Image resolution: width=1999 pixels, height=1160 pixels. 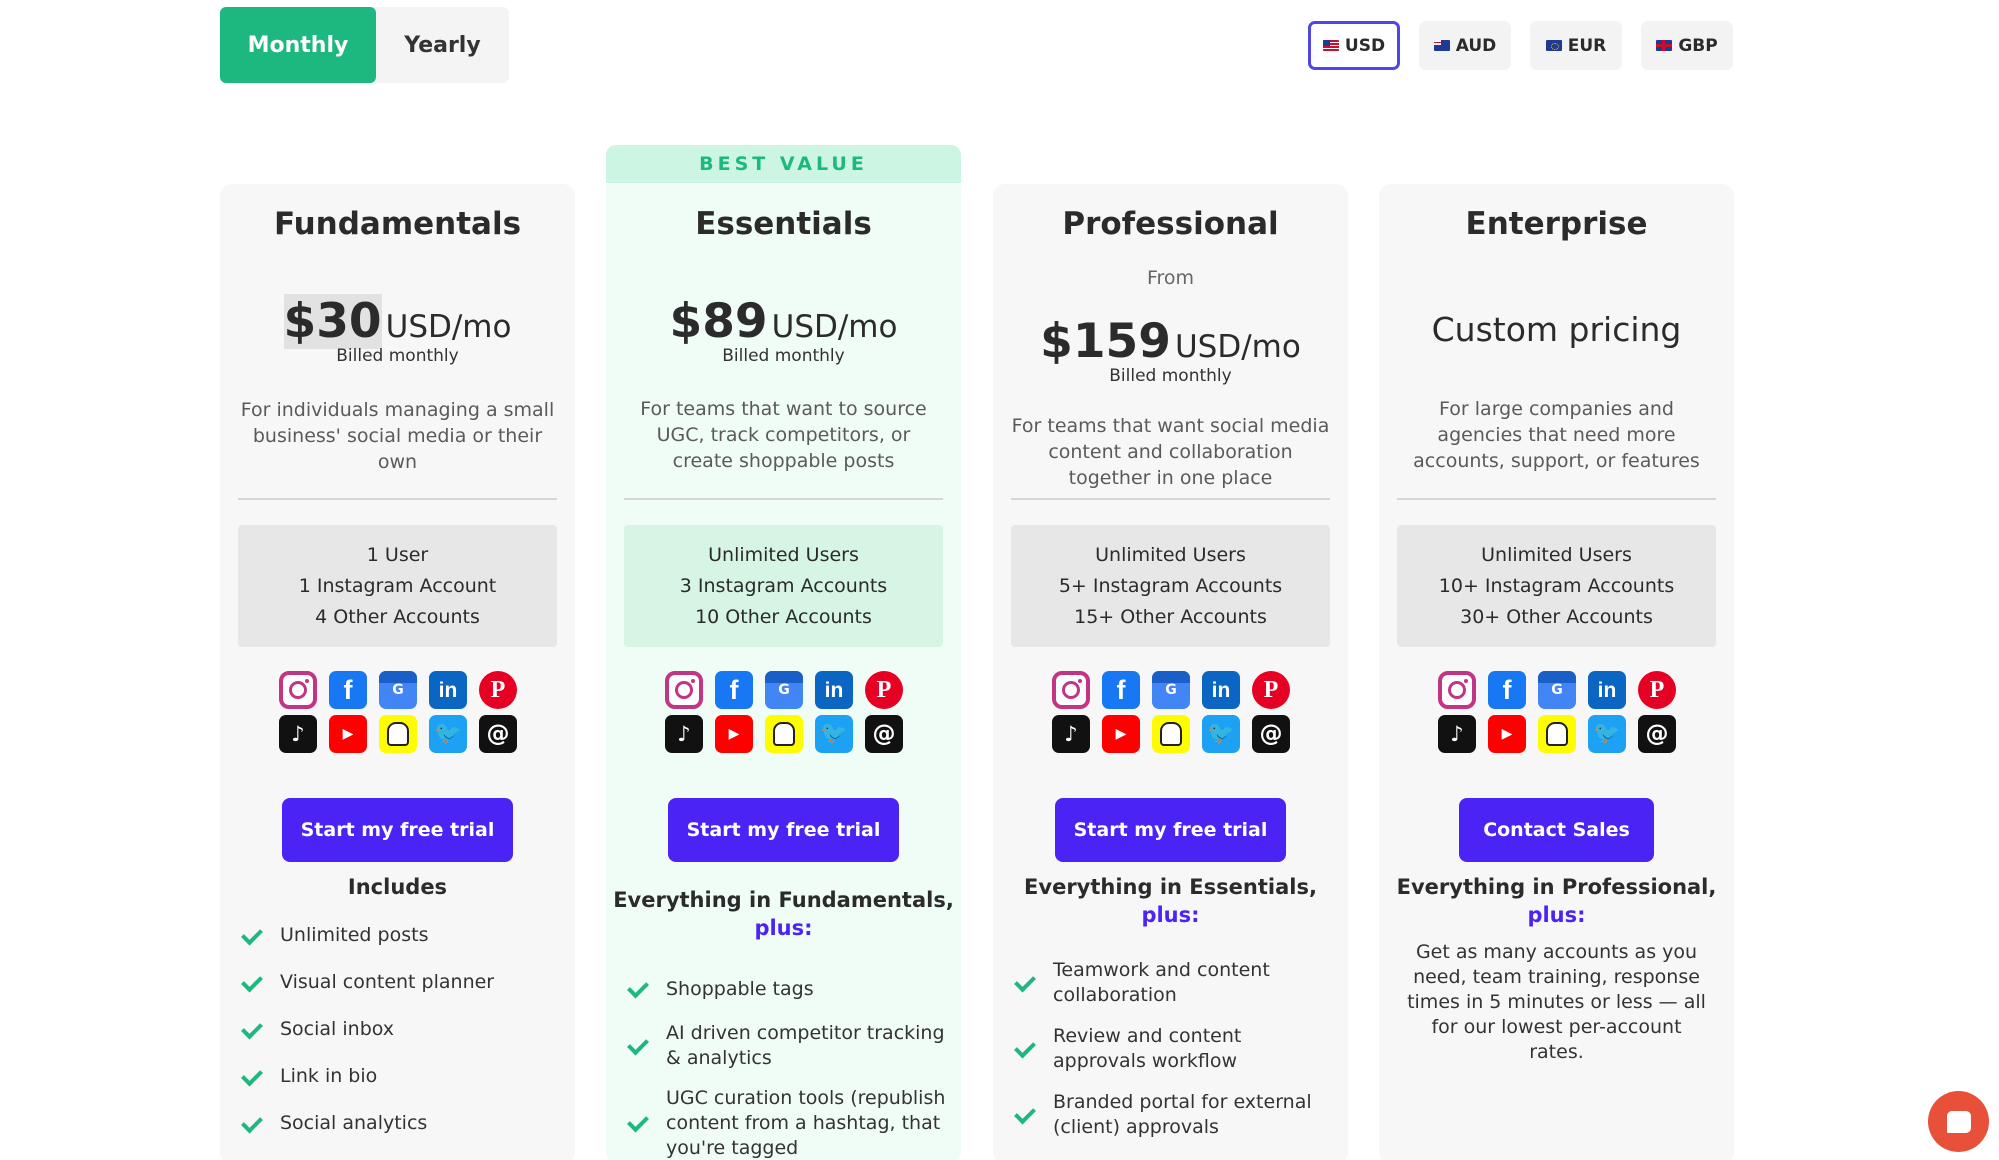 What do you see at coordinates (783, 900) in the screenshot?
I see `includes-title-text: Everything in Fundamentals,` at bounding box center [783, 900].